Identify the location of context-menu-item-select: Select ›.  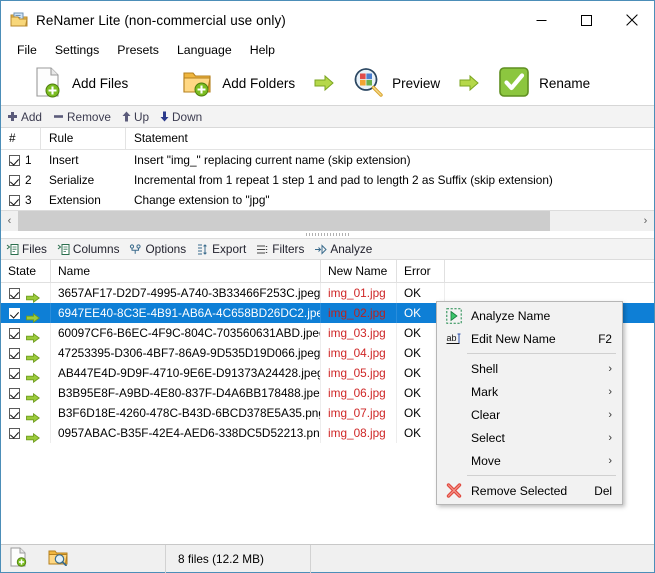
(529, 437).